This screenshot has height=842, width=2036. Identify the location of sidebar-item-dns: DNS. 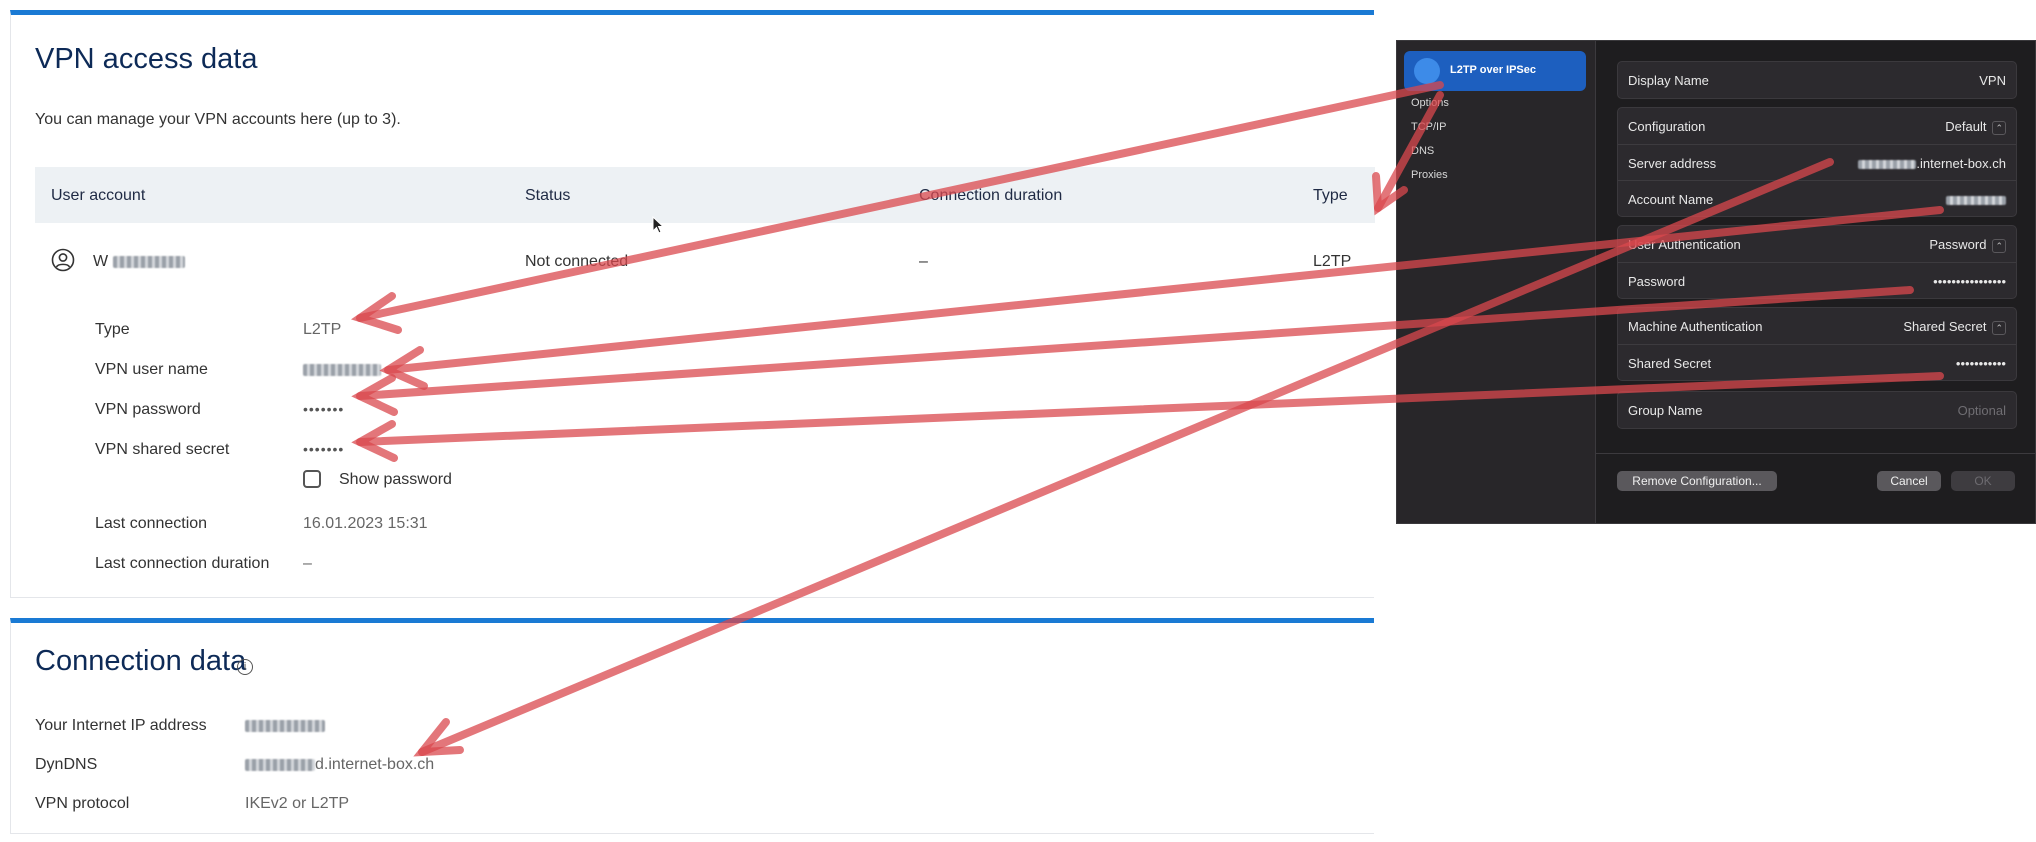
(1422, 151).